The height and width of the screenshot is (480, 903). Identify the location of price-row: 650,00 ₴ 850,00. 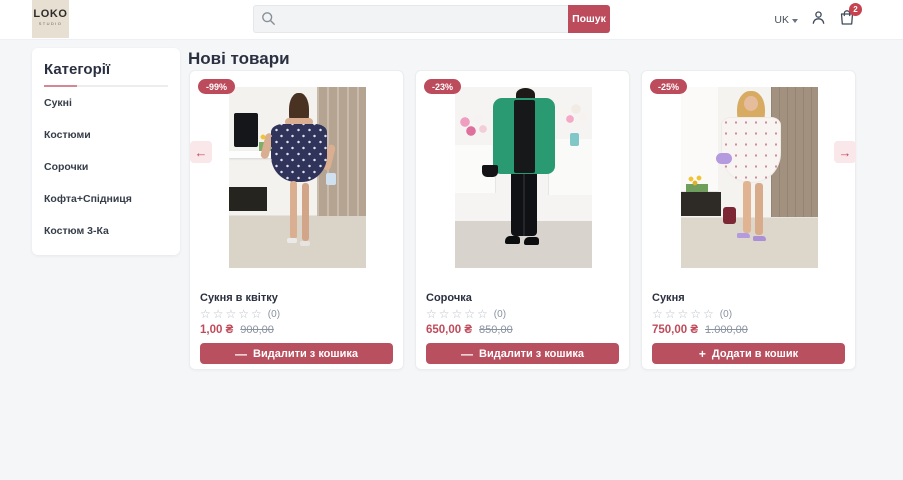
(469, 330).